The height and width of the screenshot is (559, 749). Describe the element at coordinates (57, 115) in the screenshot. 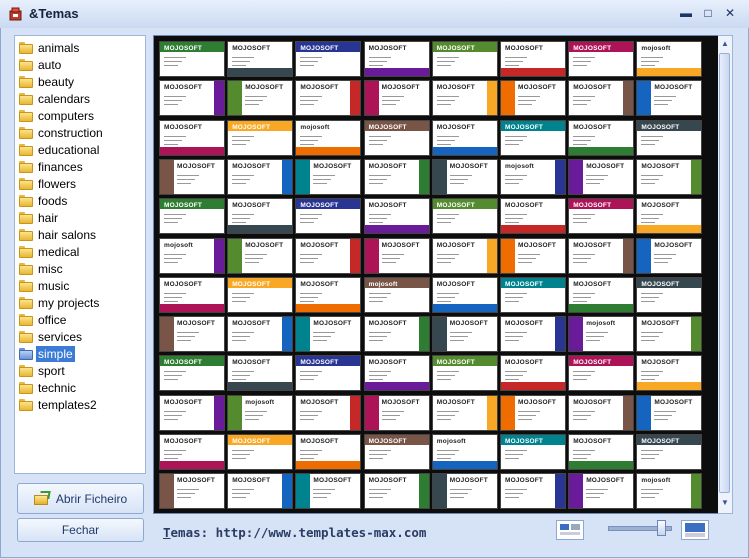

I see `folder-item: computers` at that location.